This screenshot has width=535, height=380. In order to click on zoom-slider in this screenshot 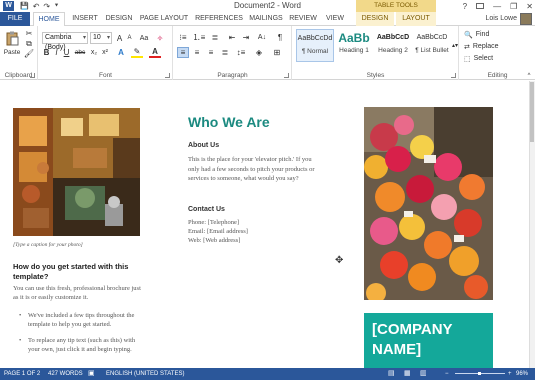, I will do `click(480, 373)`.